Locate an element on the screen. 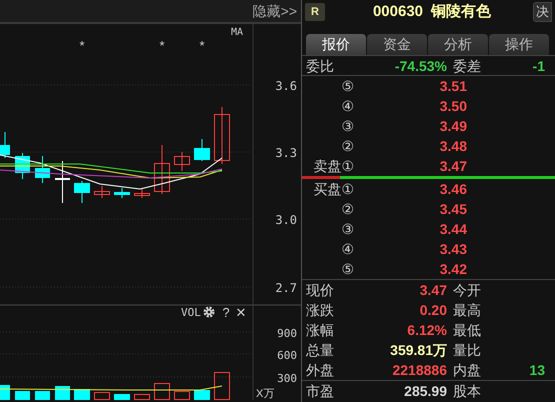 This screenshot has width=555, height=402. stat-label: 最高 is located at coordinates (467, 310).